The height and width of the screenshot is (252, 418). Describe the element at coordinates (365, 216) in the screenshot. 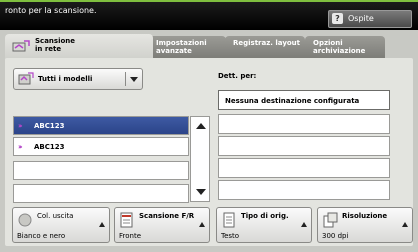

I see `button-title: Risoluzione` at that location.